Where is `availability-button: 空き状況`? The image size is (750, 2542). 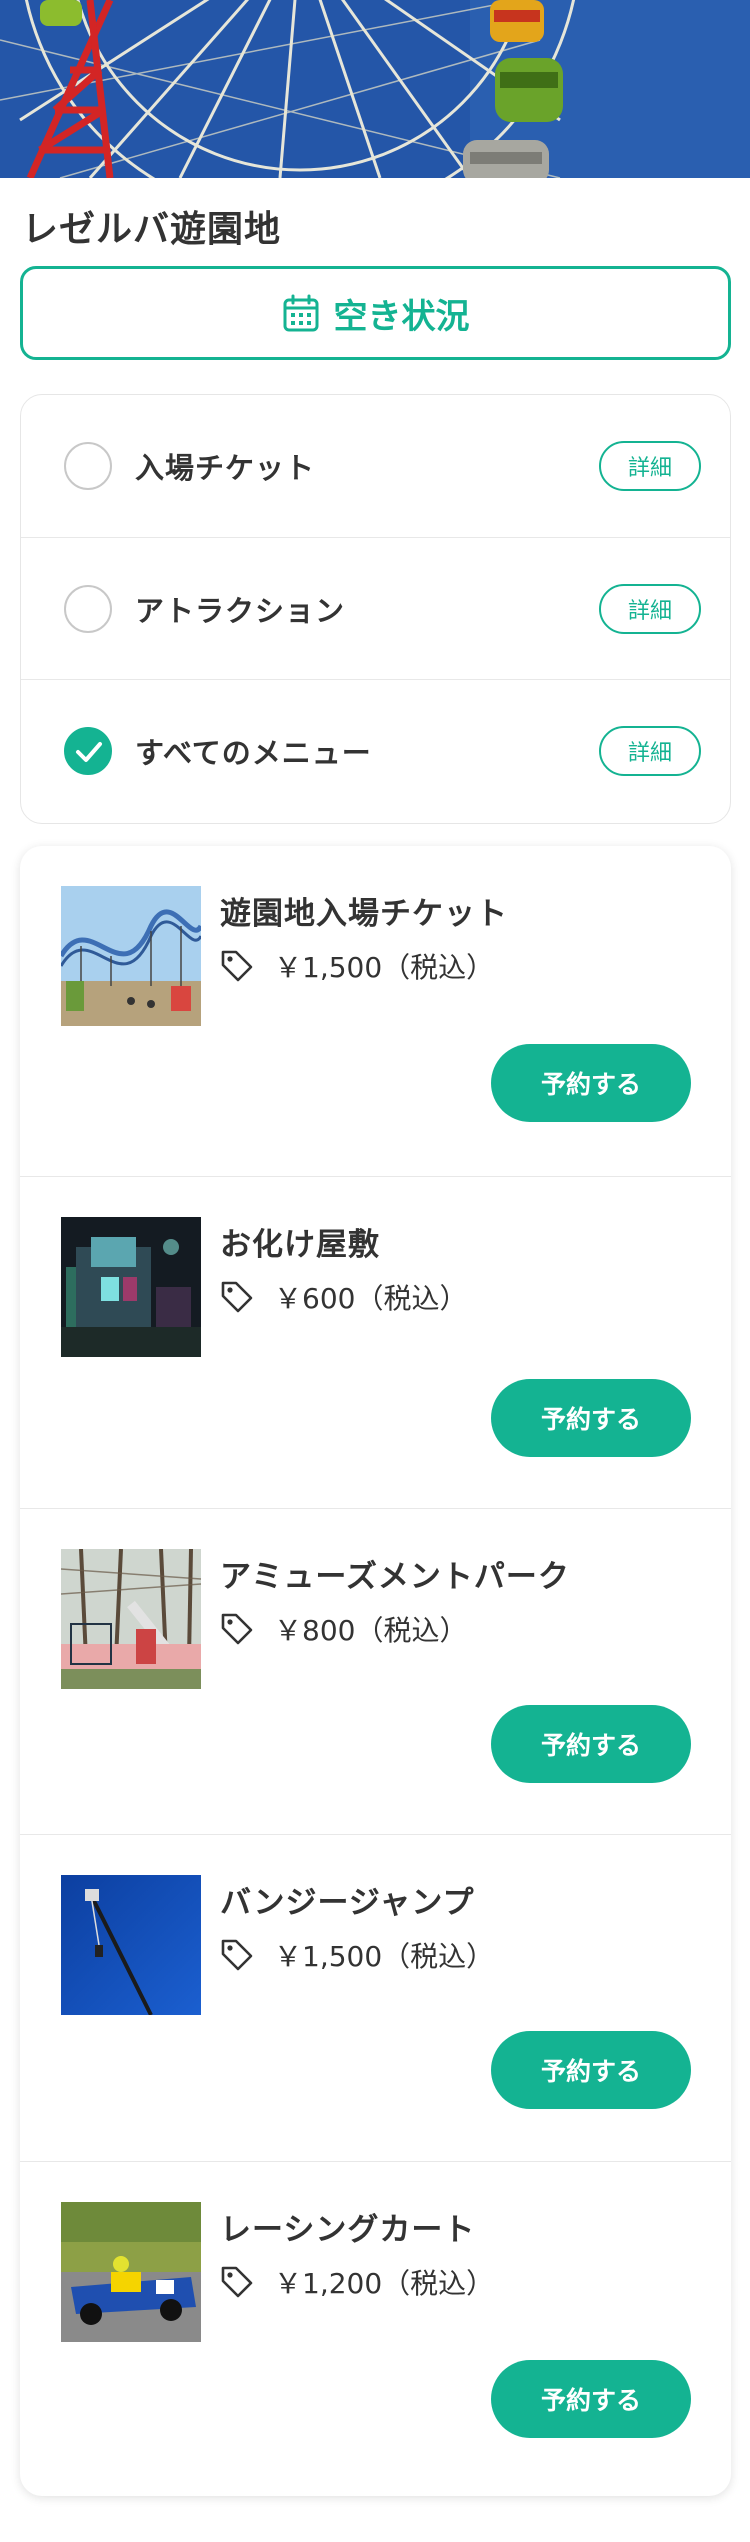 availability-button: 空き状況 is located at coordinates (375, 313).